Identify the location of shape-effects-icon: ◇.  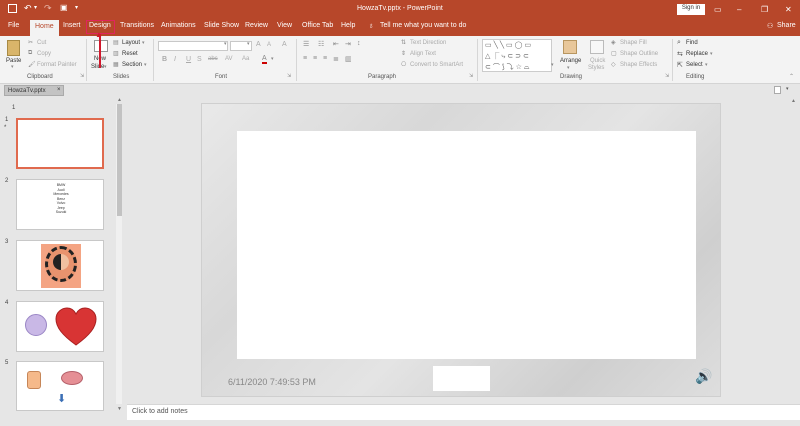
(613, 64).